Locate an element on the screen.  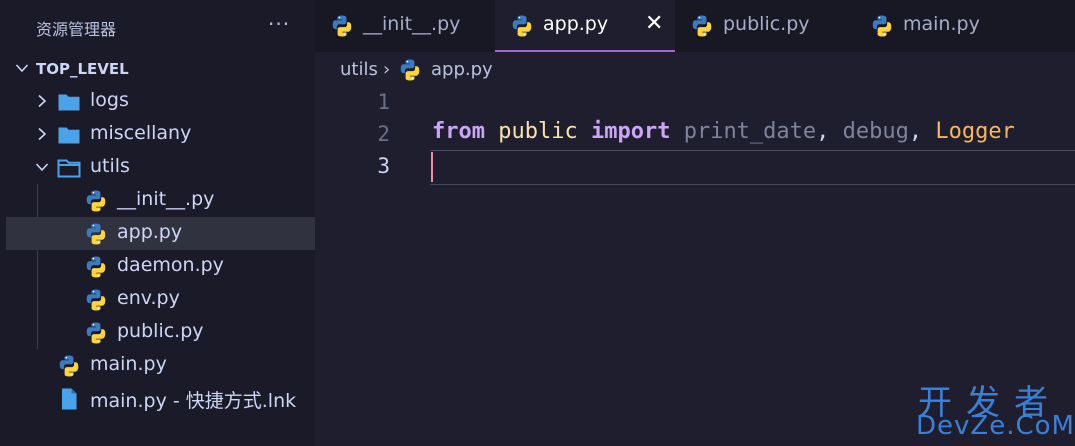
tree-item-logs: logs is located at coordinates (160, 101).